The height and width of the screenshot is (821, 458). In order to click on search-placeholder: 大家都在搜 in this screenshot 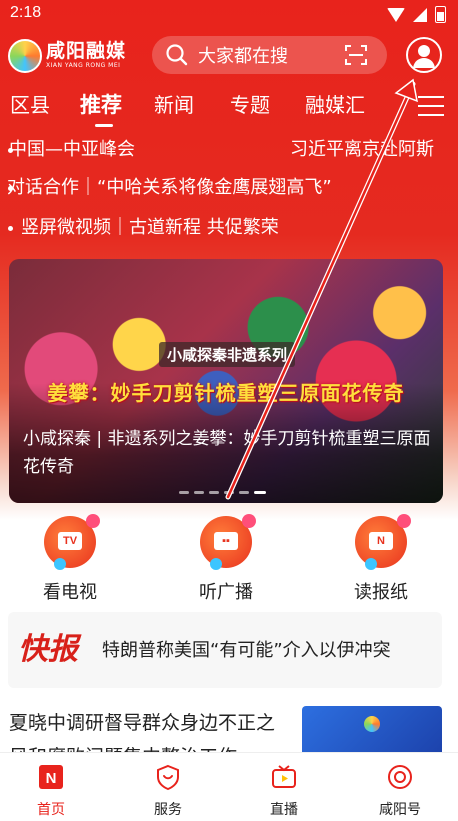, I will do `click(243, 56)`.